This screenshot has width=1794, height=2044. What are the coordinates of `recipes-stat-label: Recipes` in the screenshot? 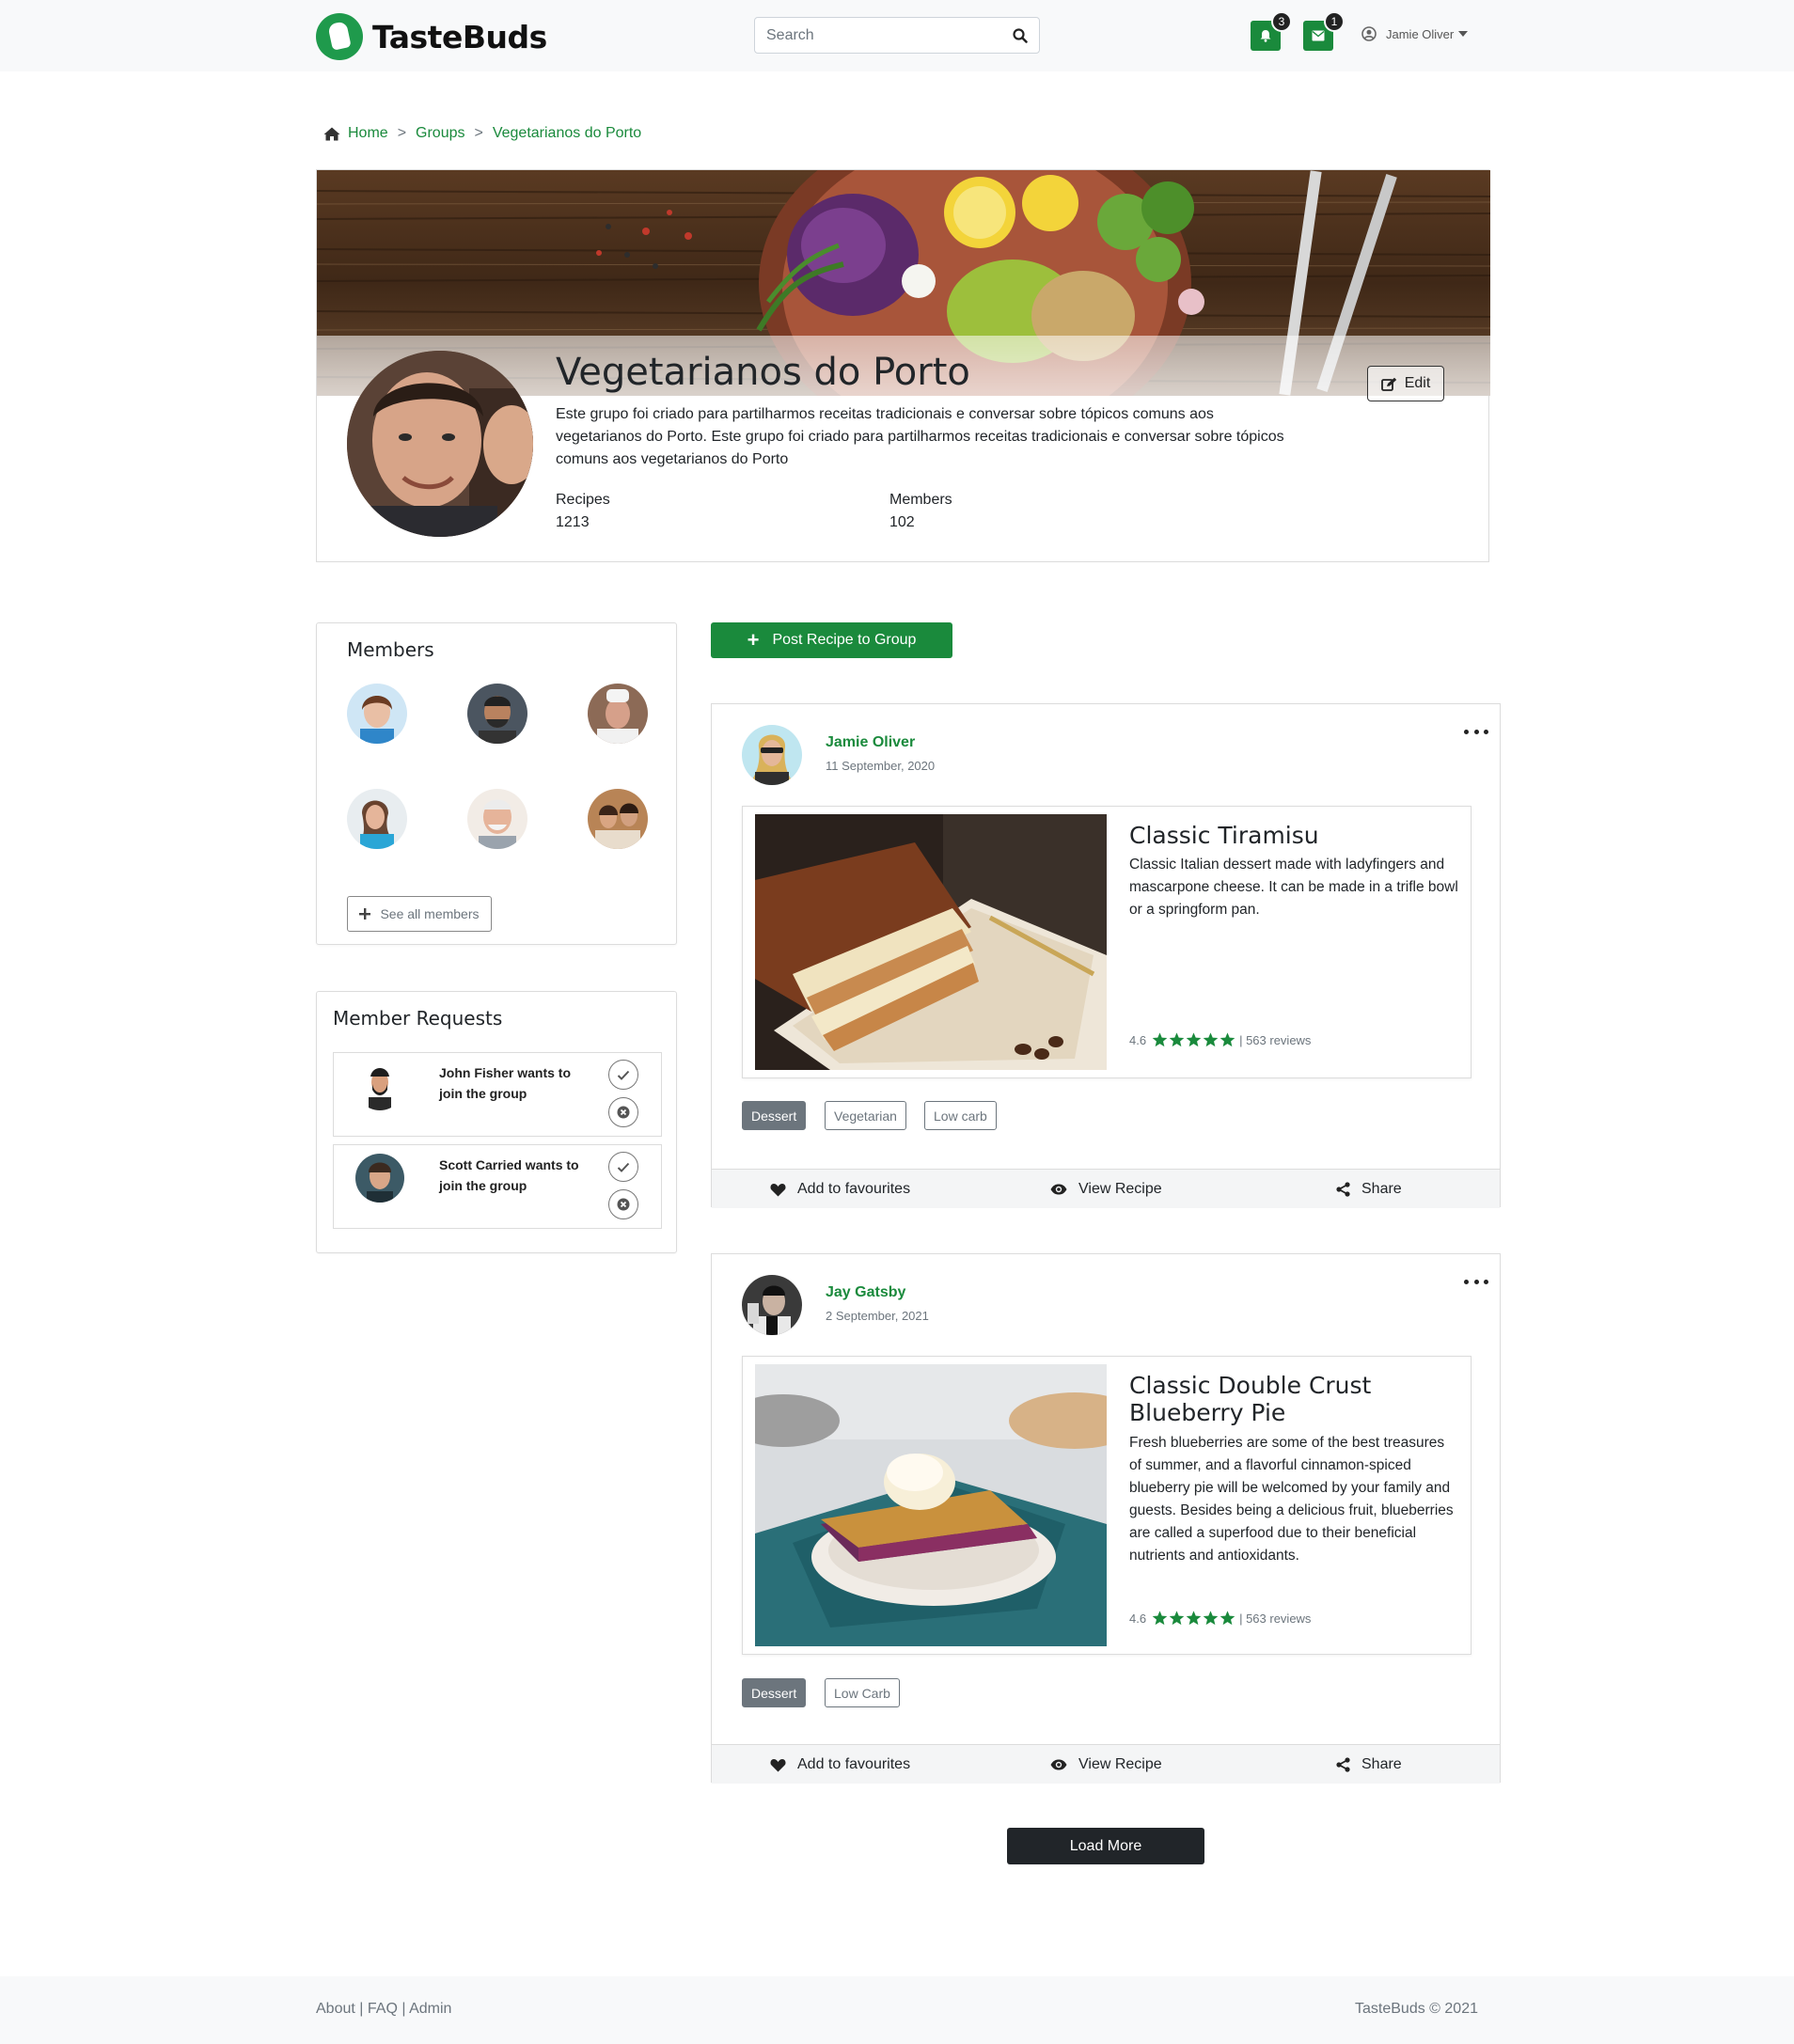 It's located at (583, 500).